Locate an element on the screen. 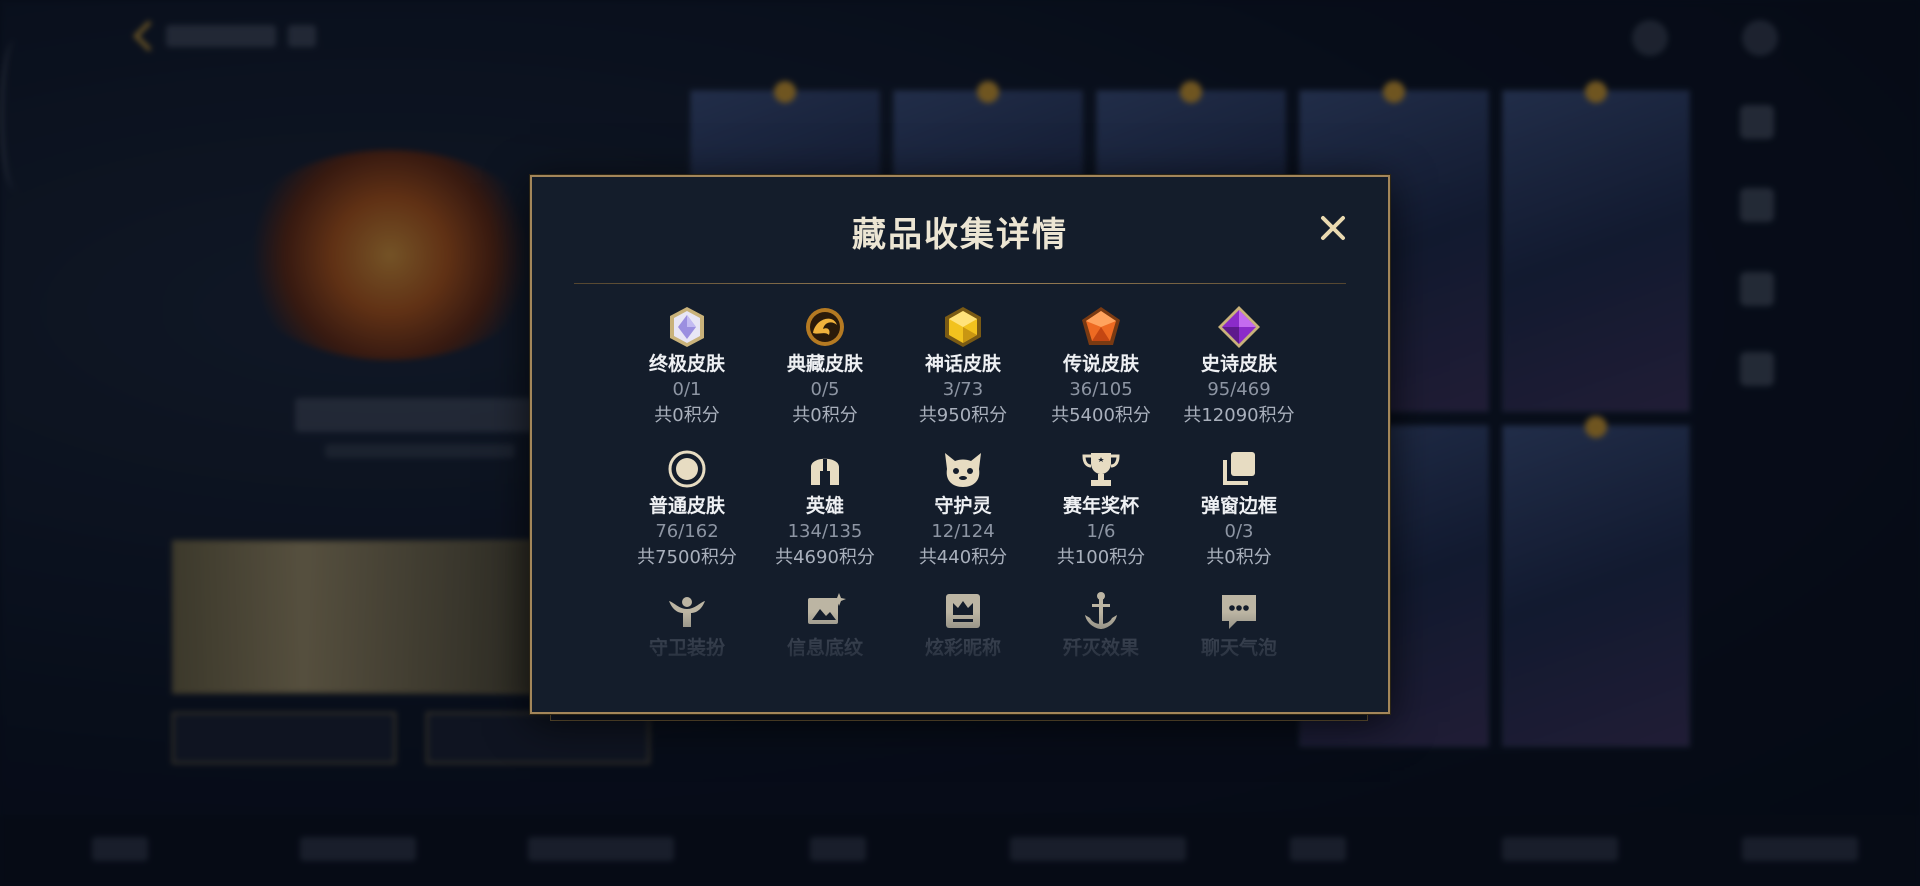  elimination-effect-icon is located at coordinates (1101, 610).